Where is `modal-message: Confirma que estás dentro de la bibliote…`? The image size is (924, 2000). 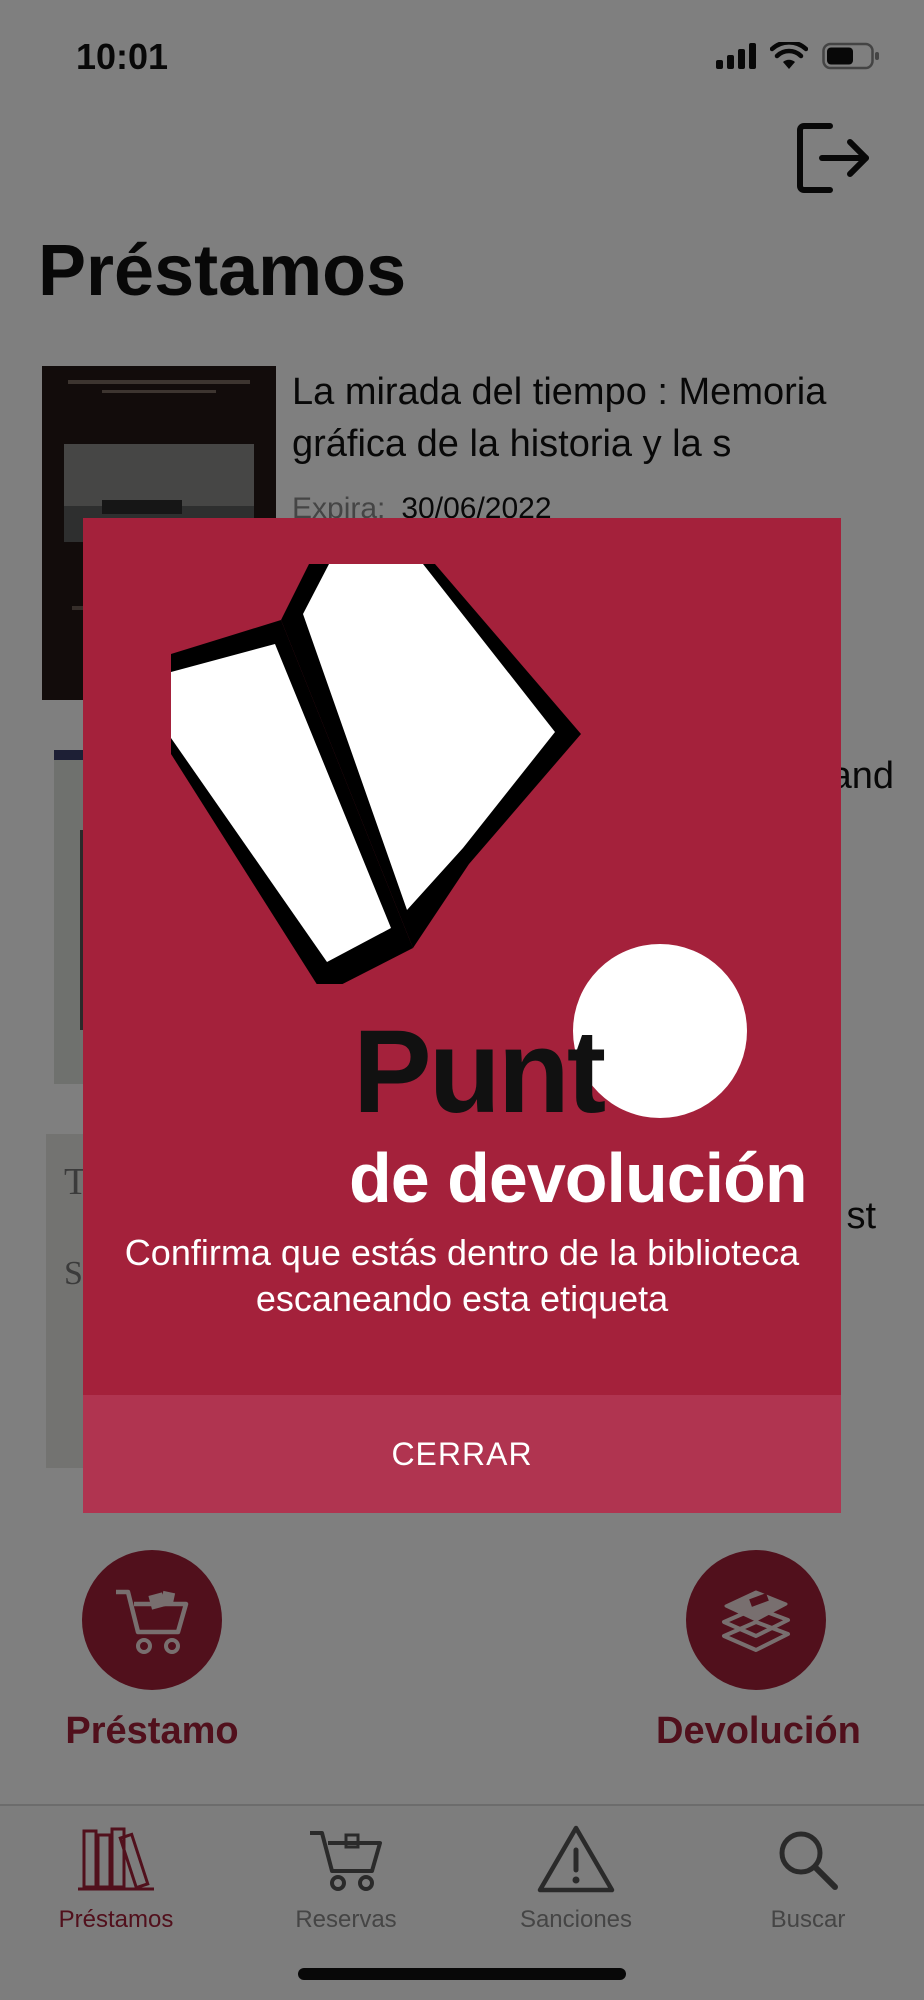 modal-message: Confirma que estás dentro de la bibliote… is located at coordinates (462, 1275).